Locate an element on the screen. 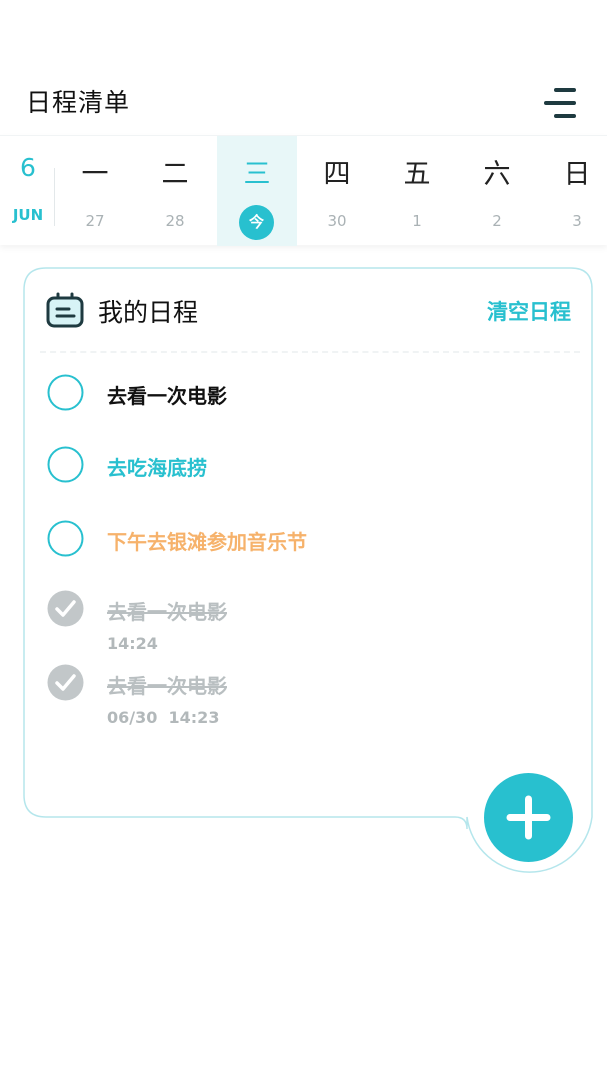  day-name: 四 is located at coordinates (337, 174).